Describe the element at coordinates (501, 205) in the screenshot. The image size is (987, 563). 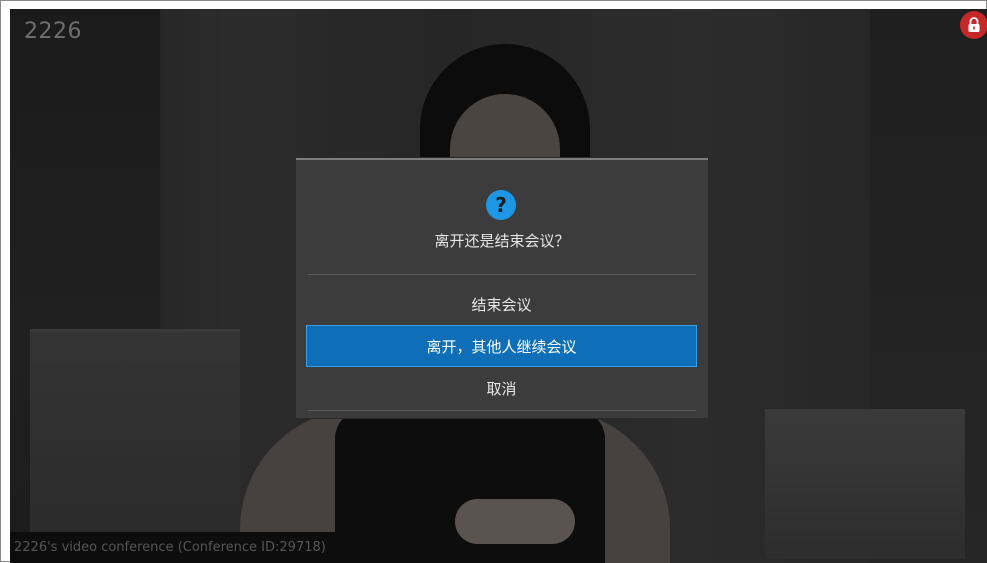
I see `question-icon: ?` at that location.